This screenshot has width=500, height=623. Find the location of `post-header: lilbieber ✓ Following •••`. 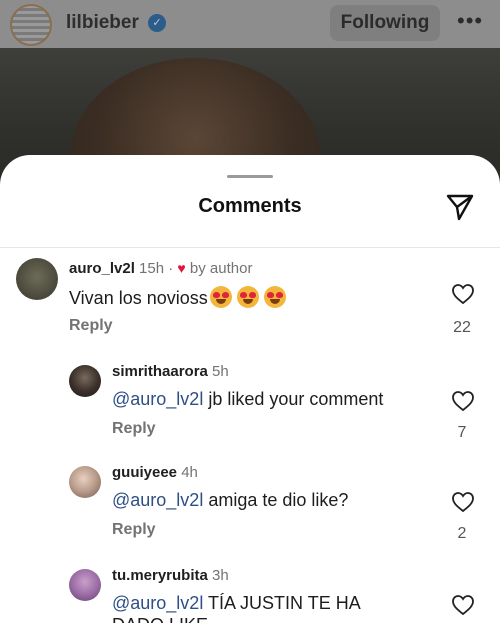

post-header: lilbieber ✓ Following ••• is located at coordinates (250, 24).